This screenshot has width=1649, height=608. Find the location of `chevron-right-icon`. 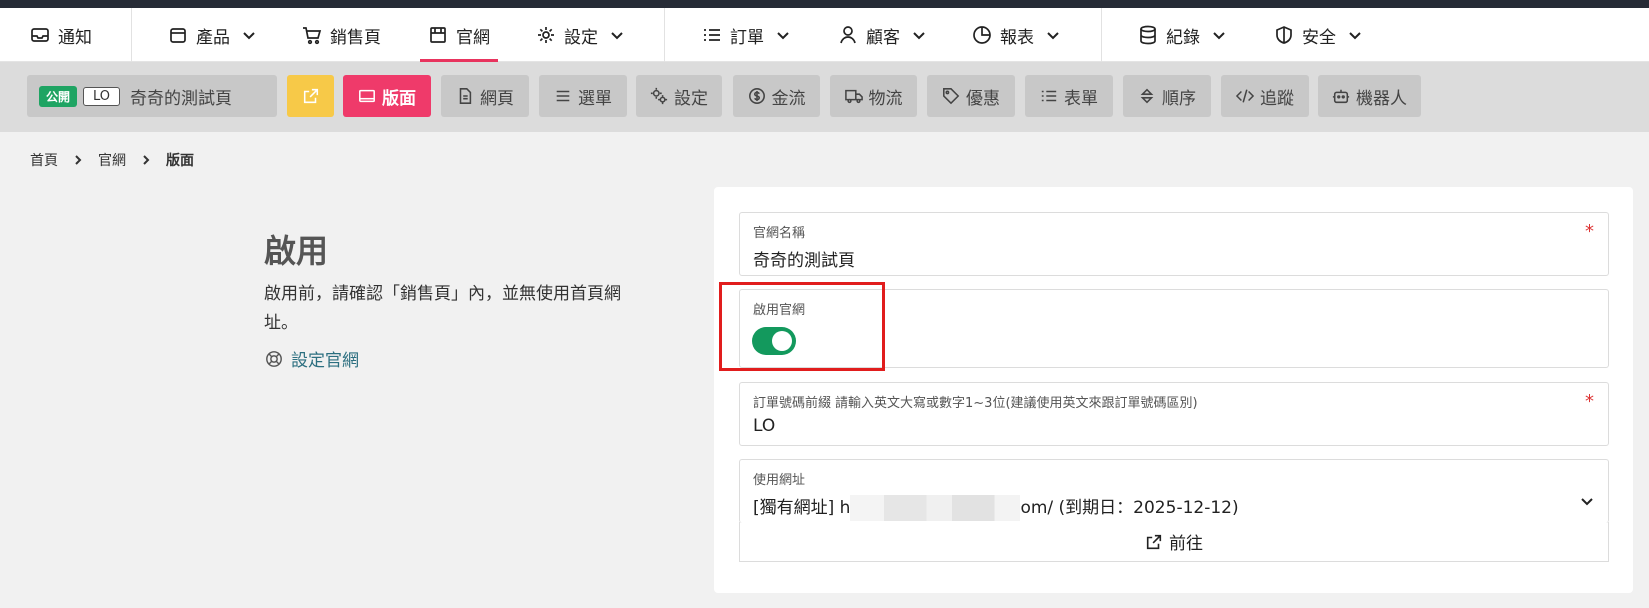

chevron-right-icon is located at coordinates (78, 160).